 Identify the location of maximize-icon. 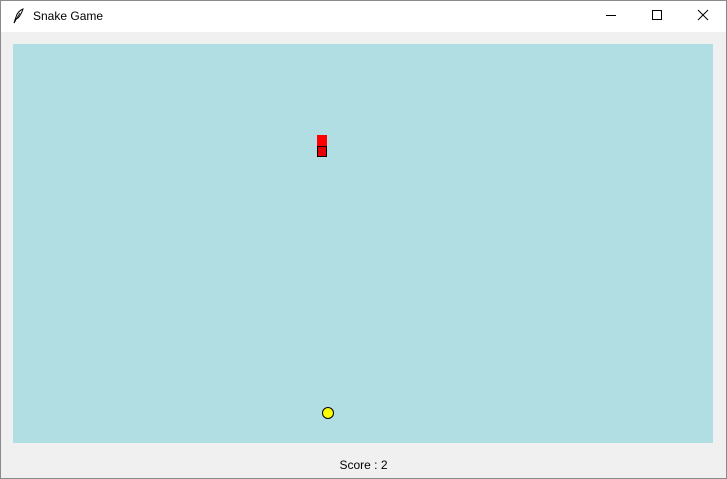
(657, 17).